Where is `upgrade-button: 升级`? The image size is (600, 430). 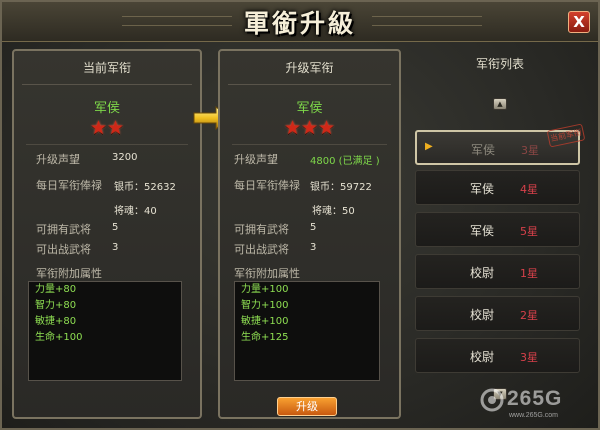 upgrade-button: 升级 is located at coordinates (307, 406).